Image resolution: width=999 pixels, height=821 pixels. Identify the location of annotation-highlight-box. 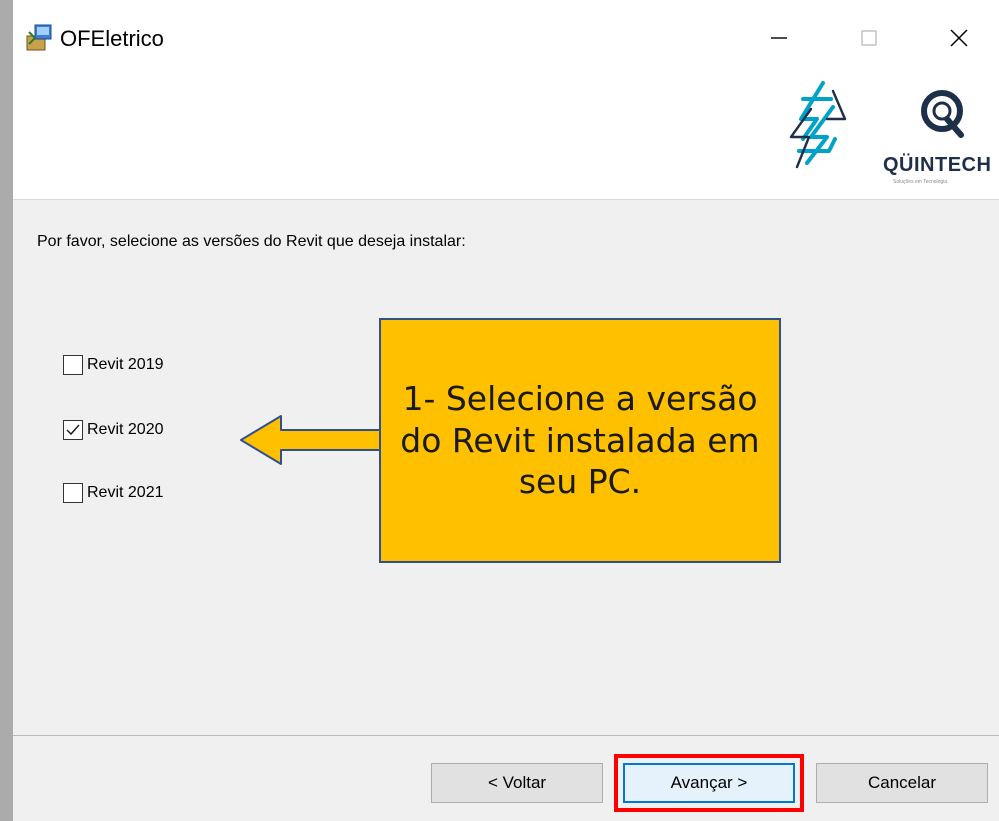
(709, 783).